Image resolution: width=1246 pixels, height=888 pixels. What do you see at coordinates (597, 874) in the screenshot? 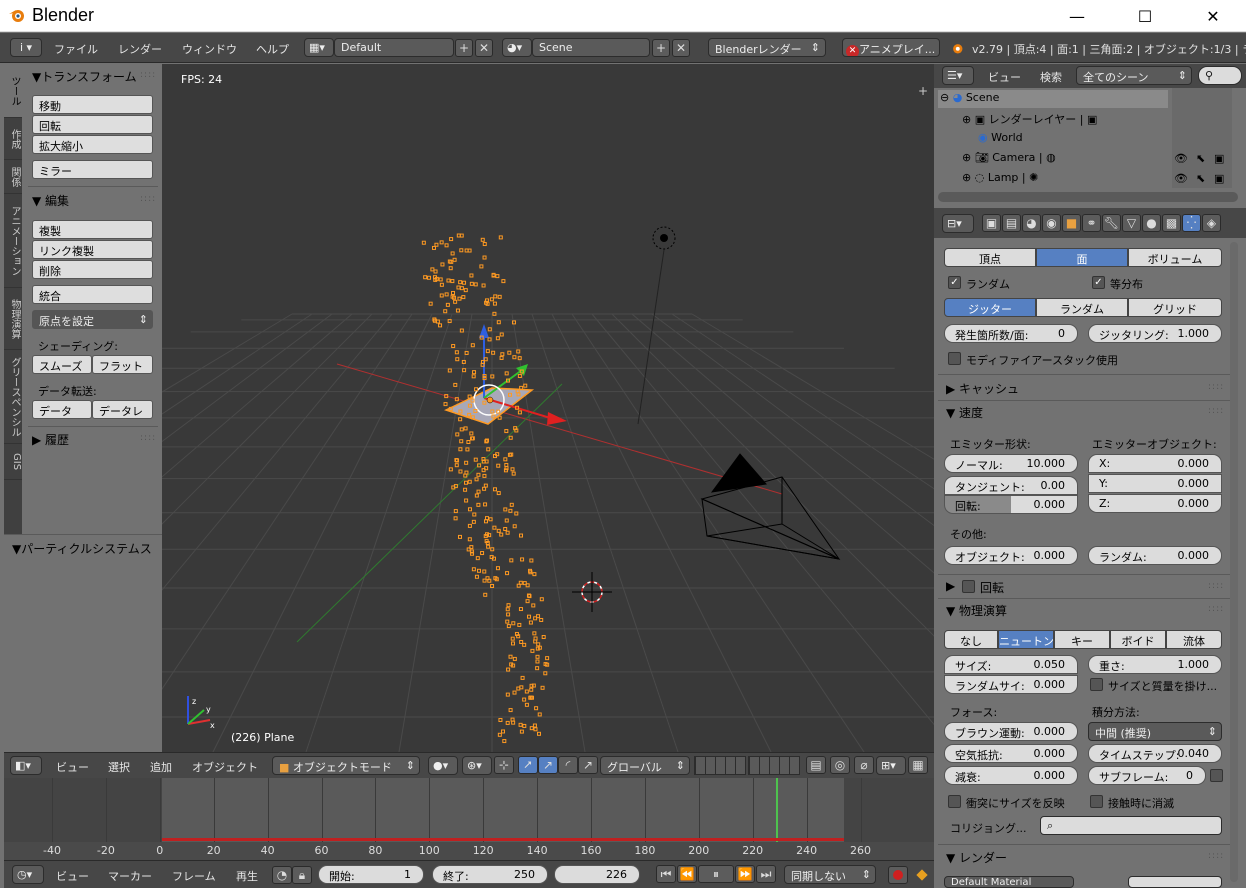
I see `current-frame-field: 226` at bounding box center [597, 874].